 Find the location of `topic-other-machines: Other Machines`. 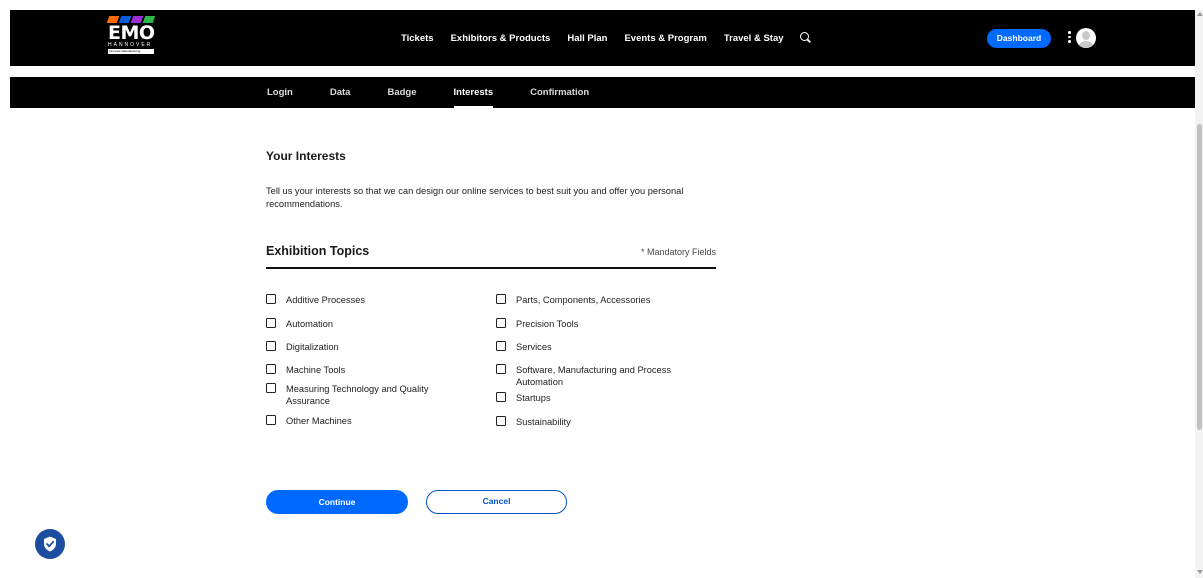

topic-other-machines: Other Machines is located at coordinates (378, 421).